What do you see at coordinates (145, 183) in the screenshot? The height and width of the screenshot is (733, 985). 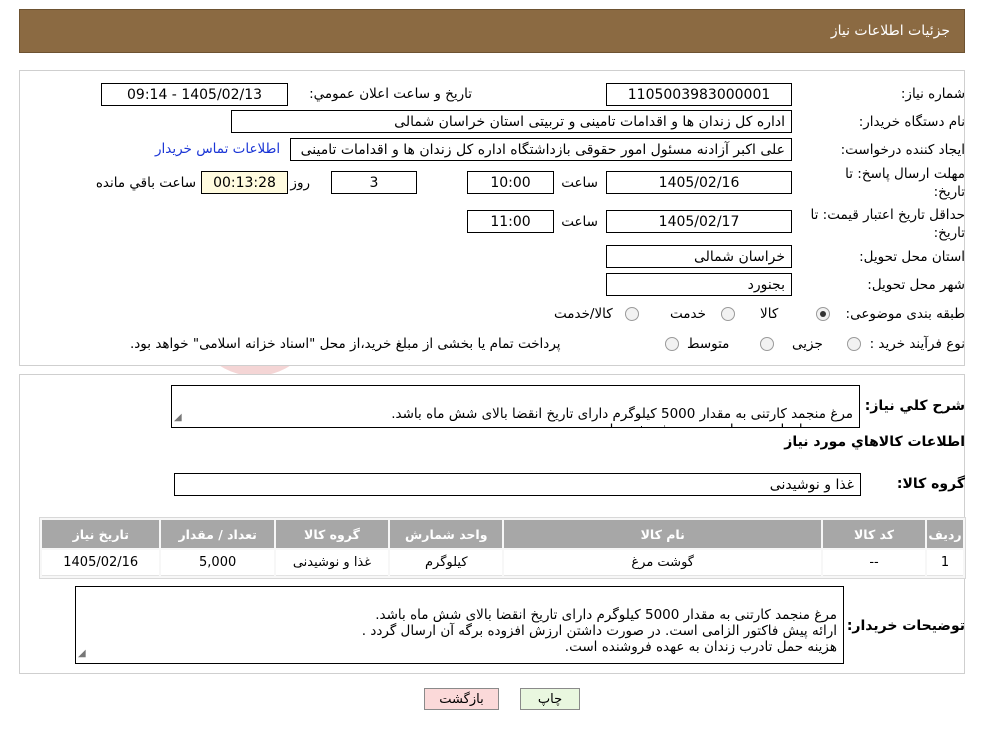 I see `time-remaining-suffix: ساعت باقي مانده` at bounding box center [145, 183].